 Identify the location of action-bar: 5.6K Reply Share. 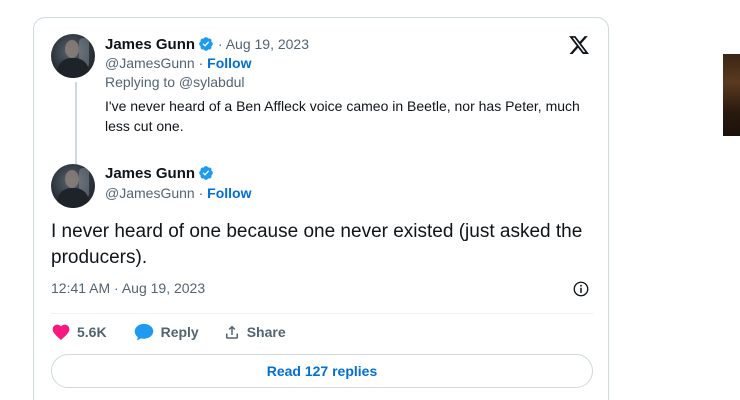
(168, 332).